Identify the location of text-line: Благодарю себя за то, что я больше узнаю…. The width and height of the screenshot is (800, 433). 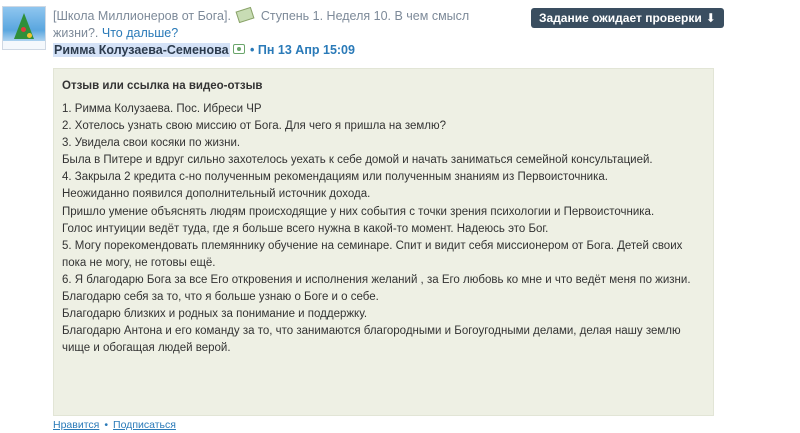
(220, 297).